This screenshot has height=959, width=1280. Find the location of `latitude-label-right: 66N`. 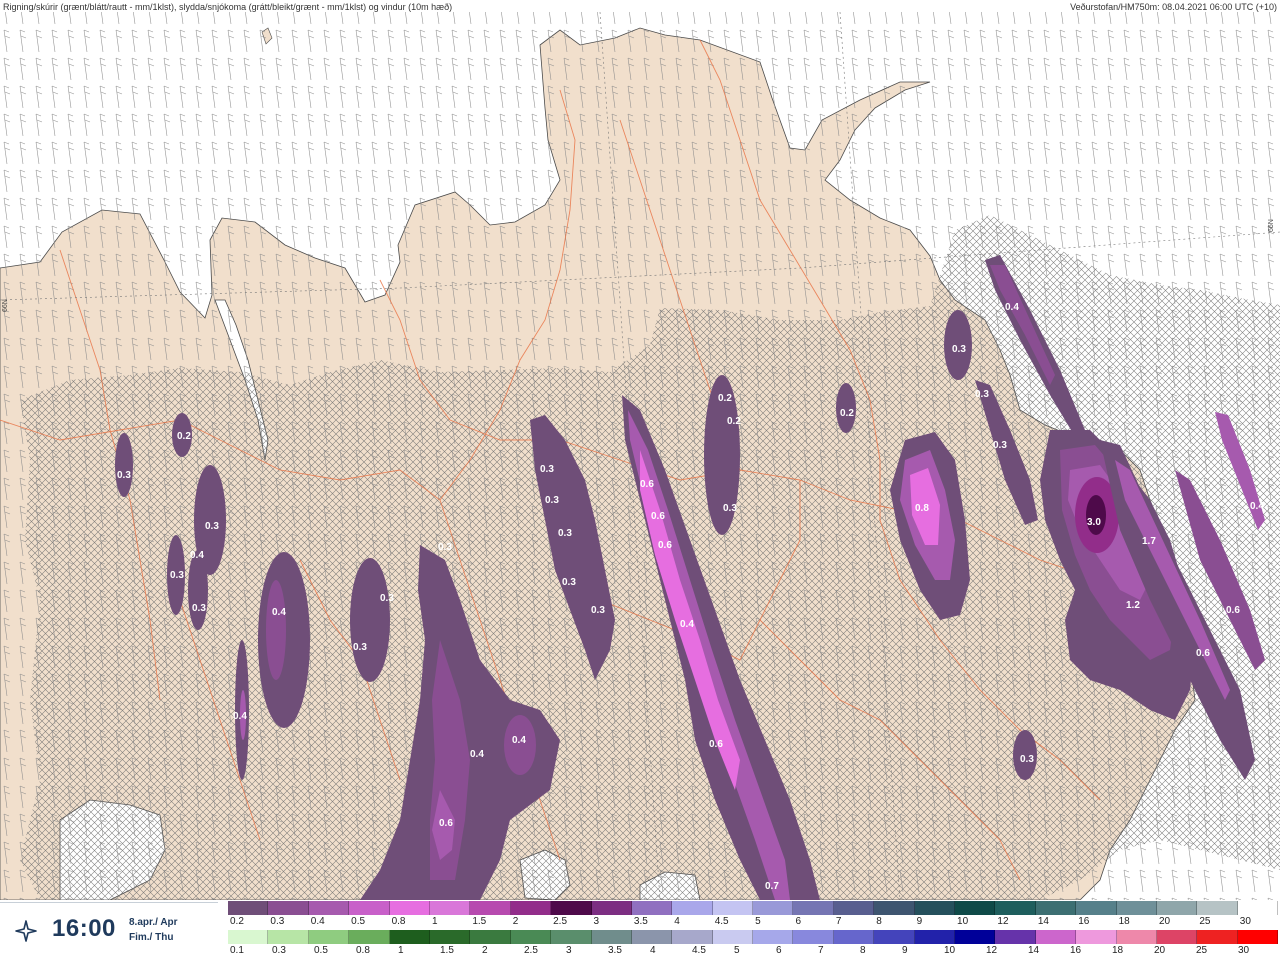

latitude-label-right: 66N is located at coordinates (1271, 225).